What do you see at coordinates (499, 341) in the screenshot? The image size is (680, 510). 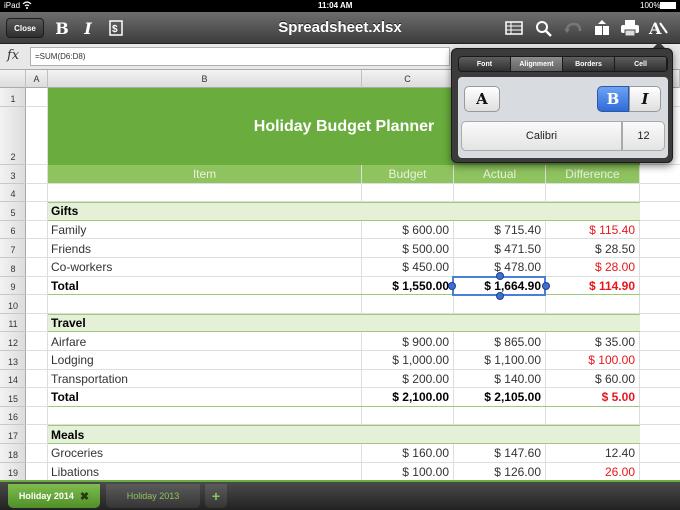 I see `actual-cell: $ 865.00` at bounding box center [499, 341].